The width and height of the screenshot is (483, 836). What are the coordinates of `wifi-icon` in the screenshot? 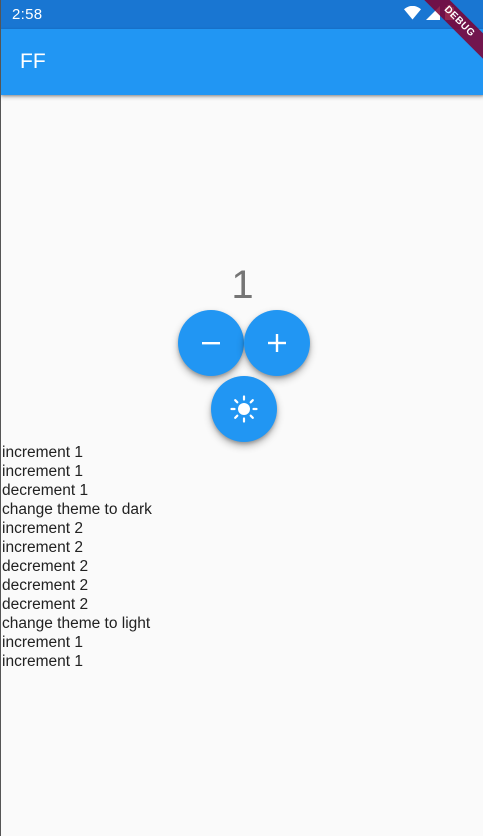 It's located at (412, 15).